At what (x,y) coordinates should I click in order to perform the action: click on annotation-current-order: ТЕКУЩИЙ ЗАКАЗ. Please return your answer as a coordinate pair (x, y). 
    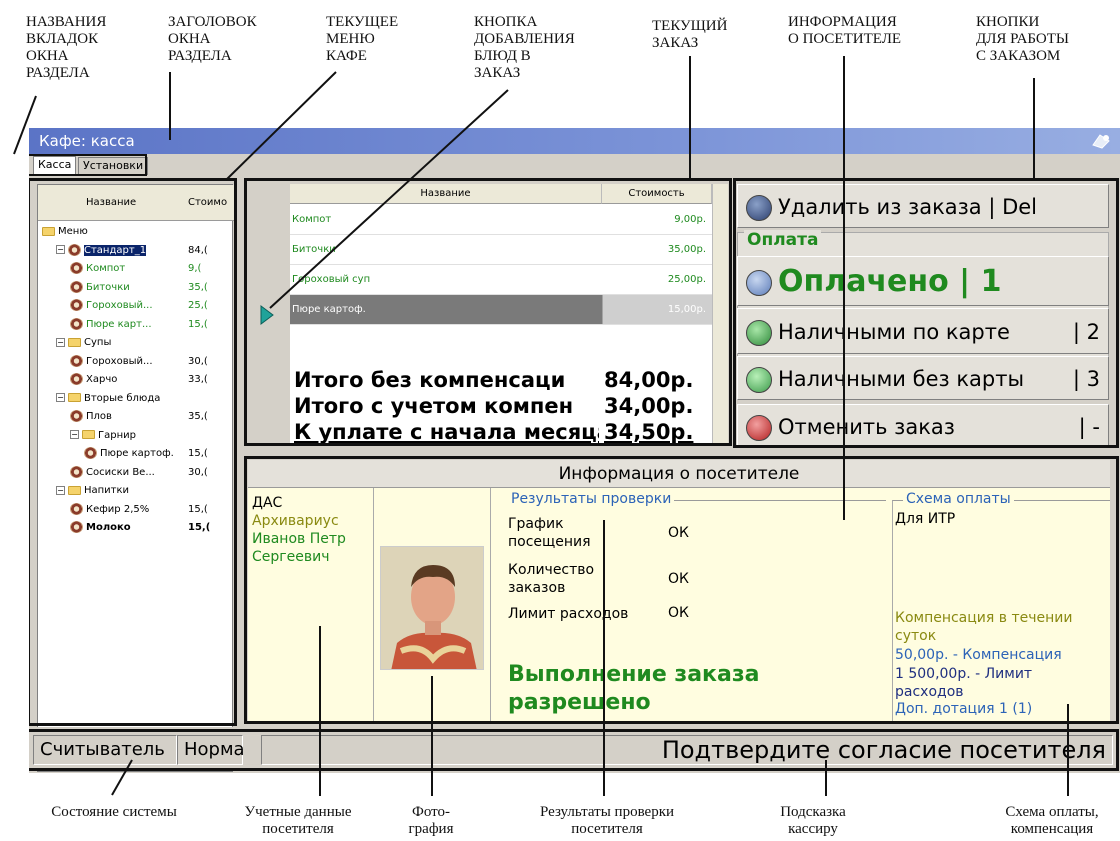
    Looking at the image, I should click on (690, 34).